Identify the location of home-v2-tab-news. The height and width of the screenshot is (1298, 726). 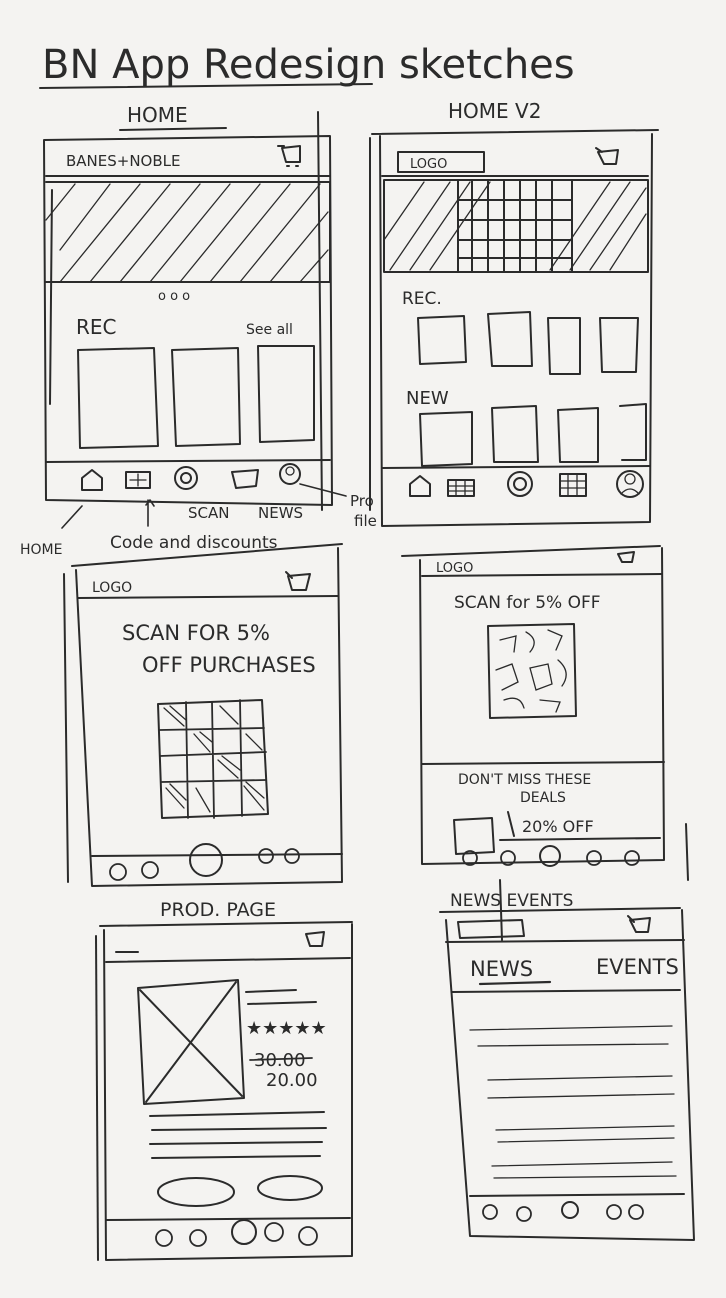
(573, 485).